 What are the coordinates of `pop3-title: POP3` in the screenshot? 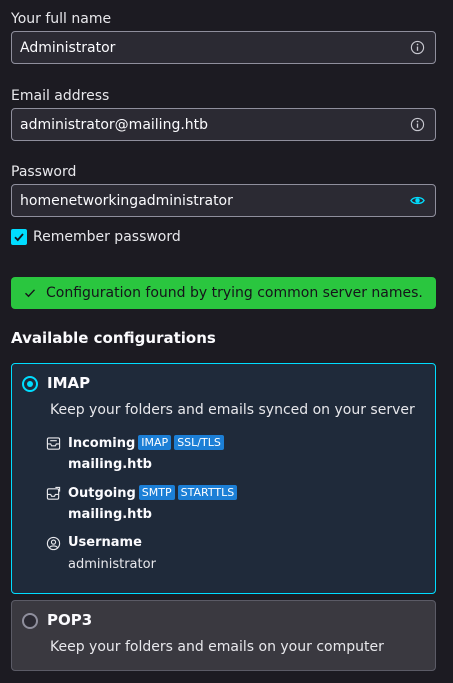 It's located at (70, 620).